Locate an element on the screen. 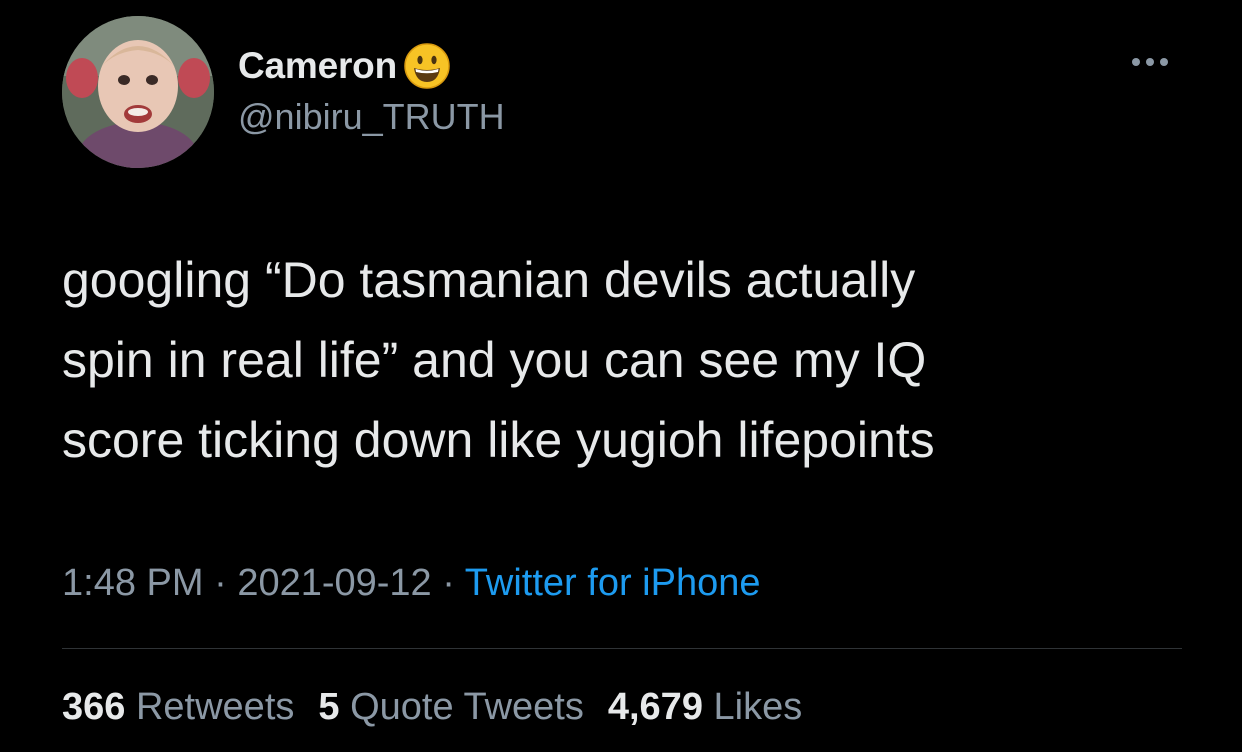  quote-tweets-count: 5 is located at coordinates (329, 707).